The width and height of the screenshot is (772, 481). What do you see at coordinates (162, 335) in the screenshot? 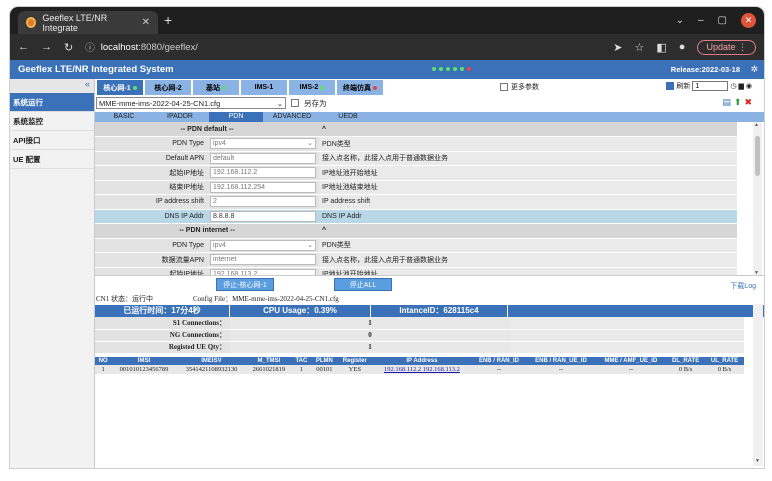
I see `stat-key: NG Connections：` at bounding box center [162, 335].